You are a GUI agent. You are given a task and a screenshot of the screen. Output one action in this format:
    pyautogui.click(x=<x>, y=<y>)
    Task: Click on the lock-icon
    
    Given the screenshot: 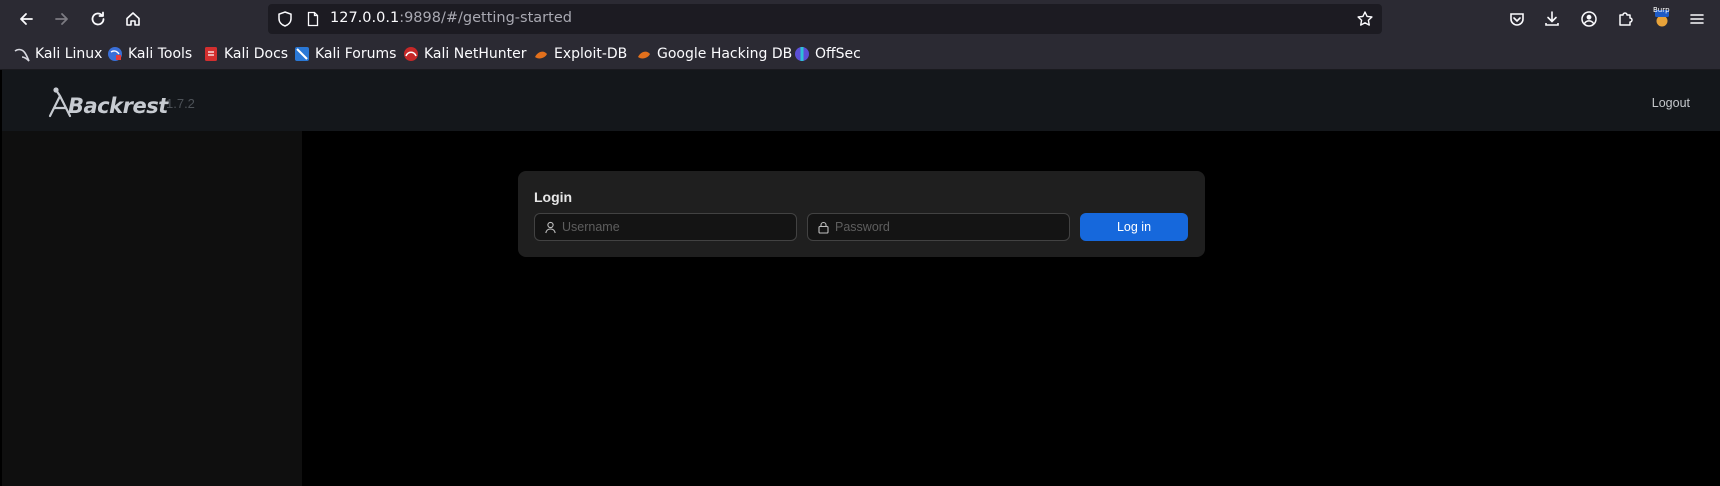 What is the action you would take?
    pyautogui.click(x=823, y=227)
    